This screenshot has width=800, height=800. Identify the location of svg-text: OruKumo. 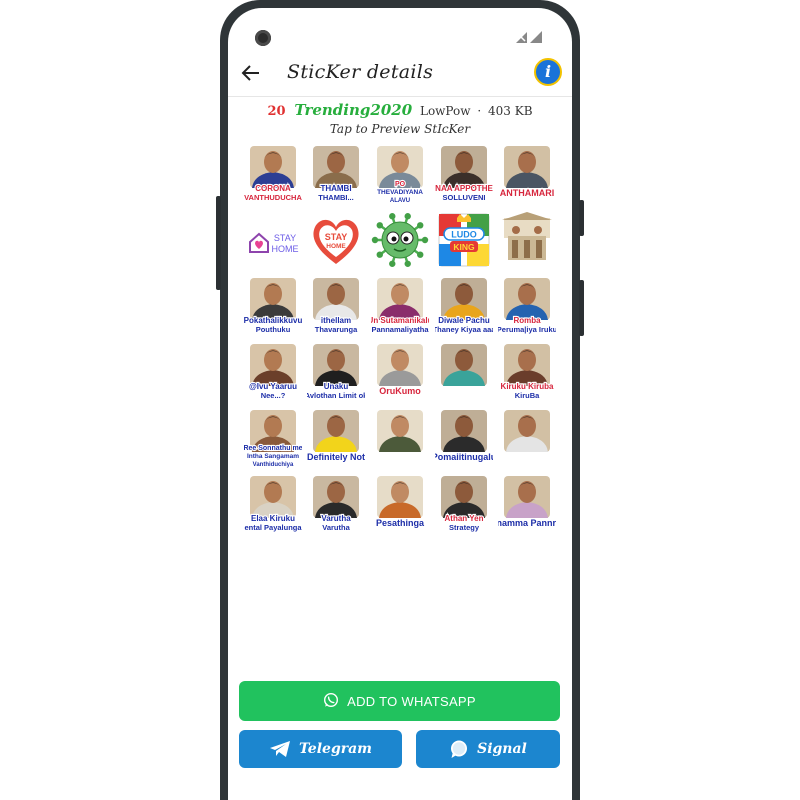
(400, 391).